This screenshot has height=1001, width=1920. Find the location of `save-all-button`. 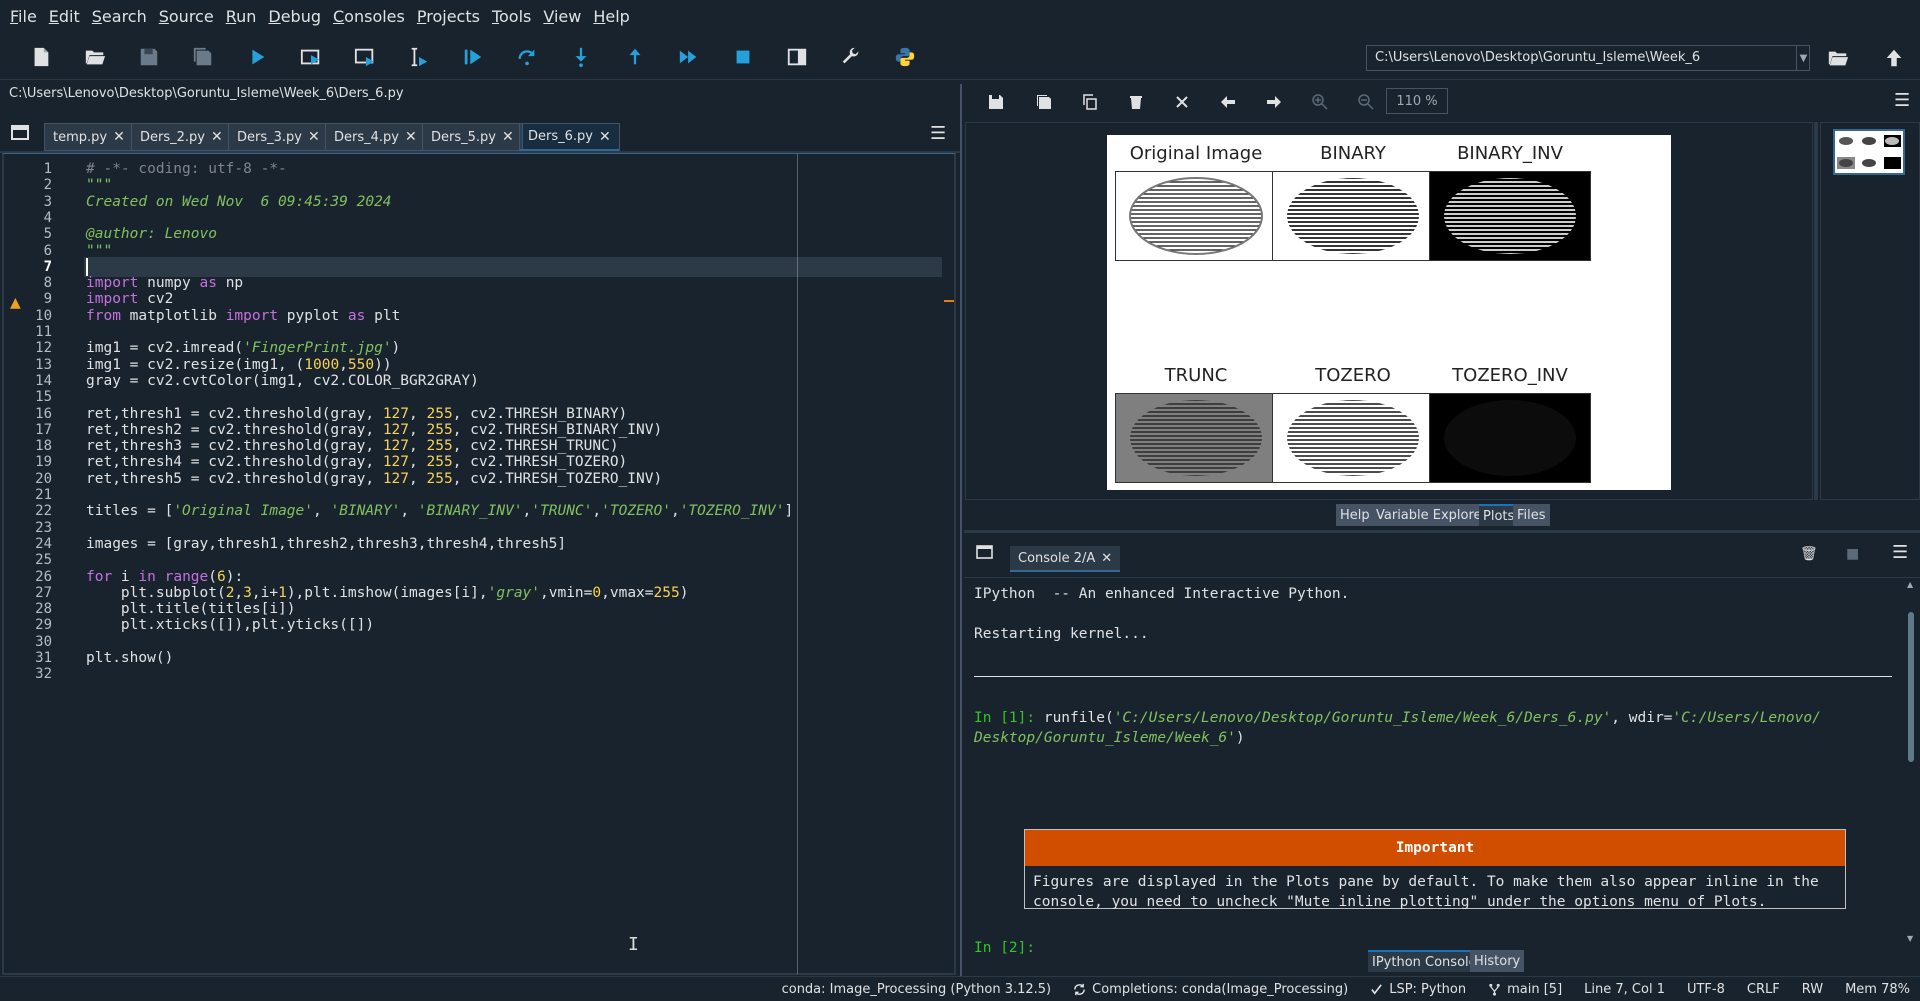

save-all-button is located at coordinates (203, 57).